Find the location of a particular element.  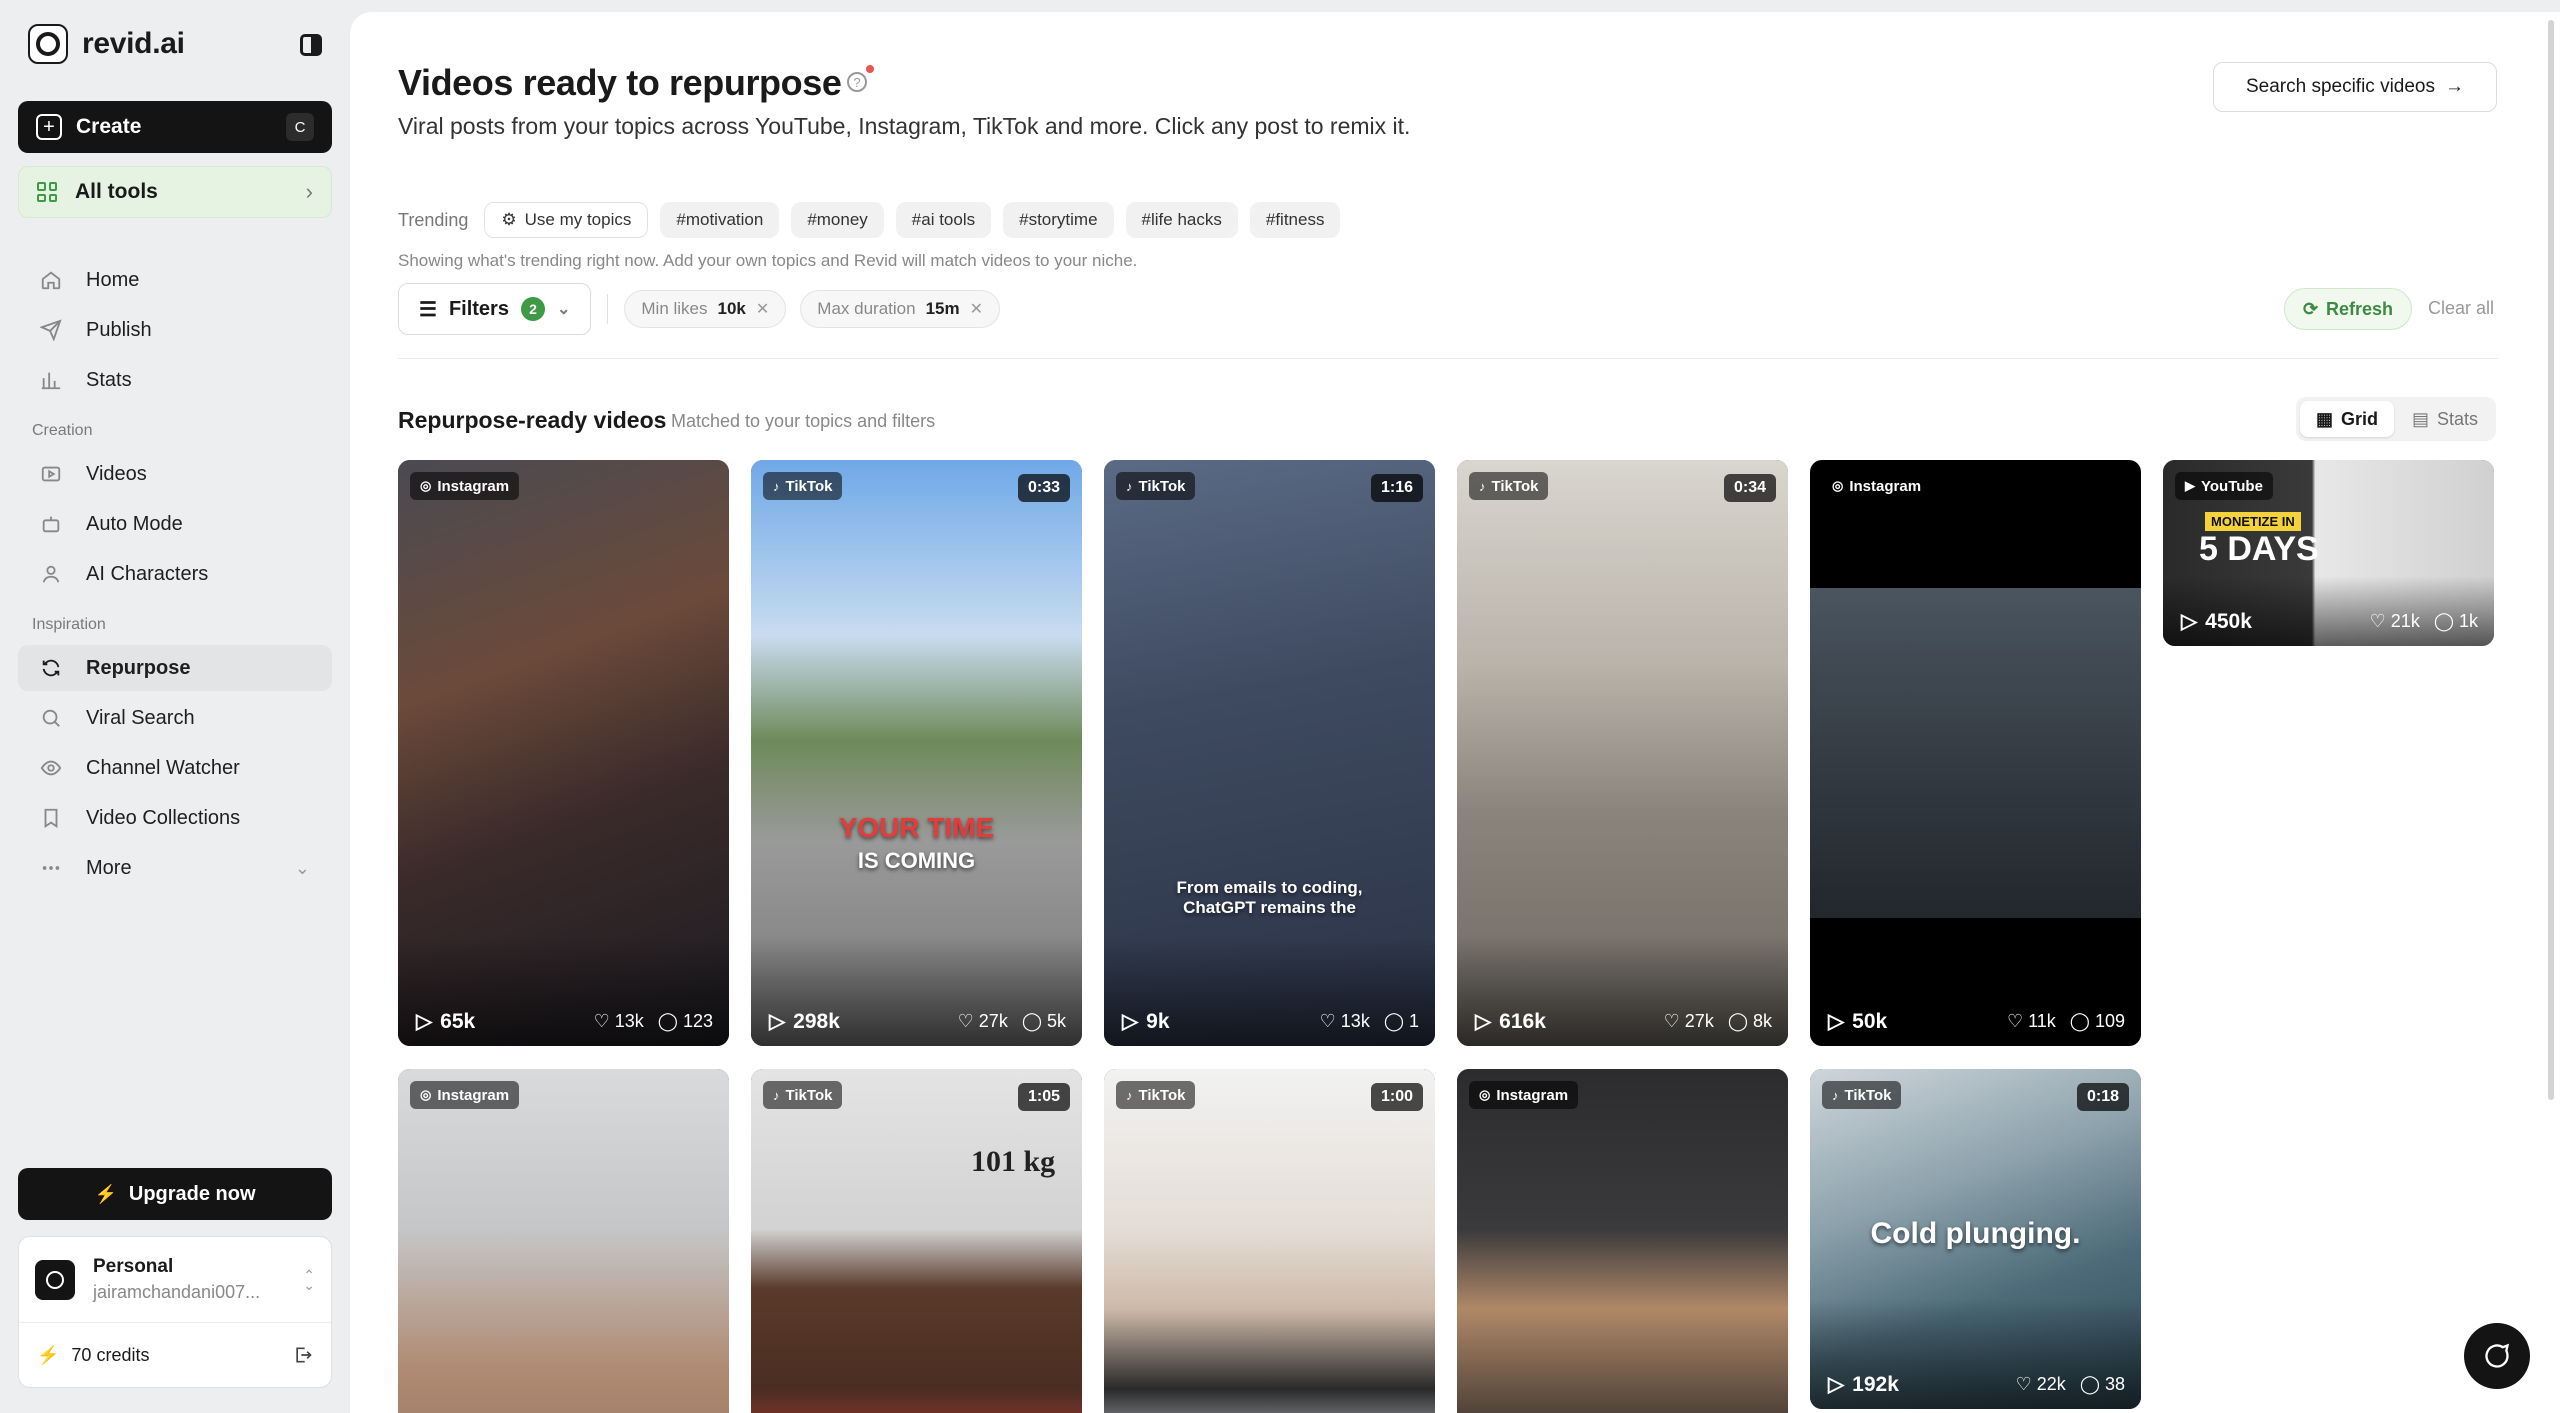

video-stats: ▷ 9k ♡ 13k ◯ 1 is located at coordinates (1270, 1021).